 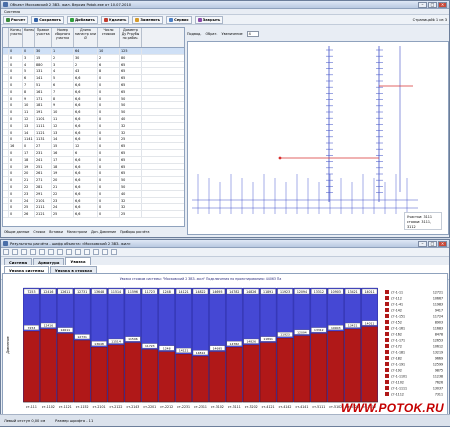 I want to click on col-header: Конец, so click(x=29, y=37).